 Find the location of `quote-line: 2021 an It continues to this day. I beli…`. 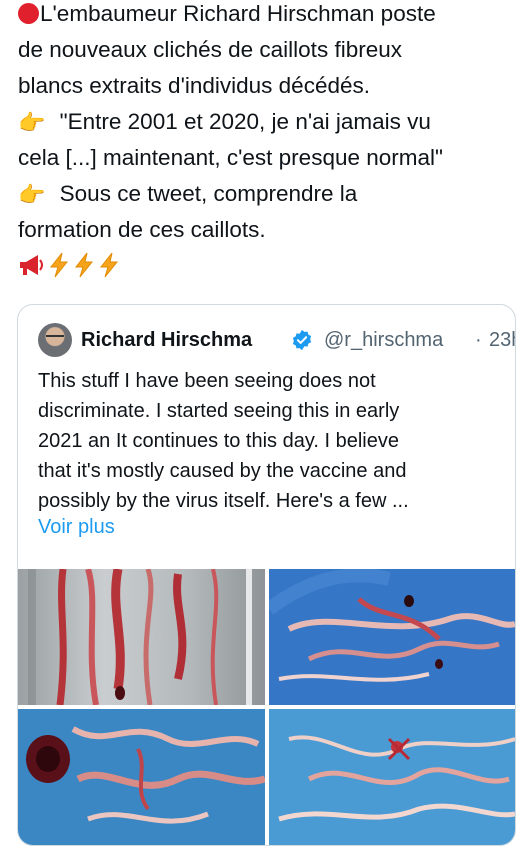

quote-line: 2021 an It continues to this day. I beli… is located at coordinates (218, 441).